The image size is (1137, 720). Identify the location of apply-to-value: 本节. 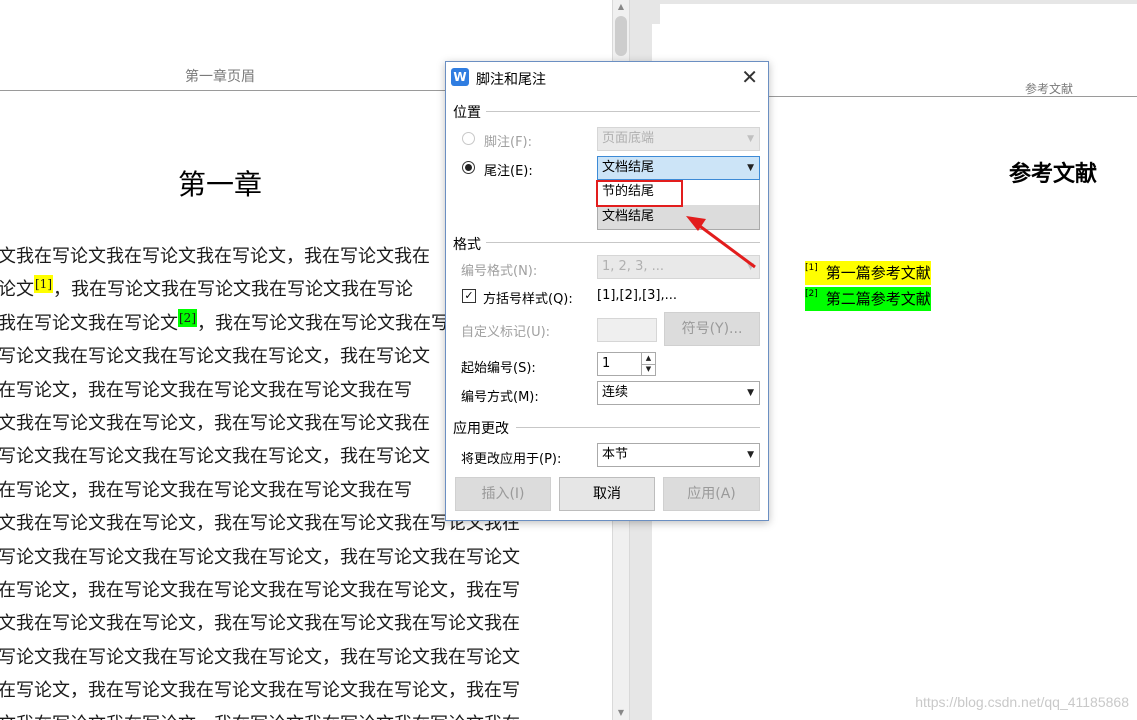
(615, 454).